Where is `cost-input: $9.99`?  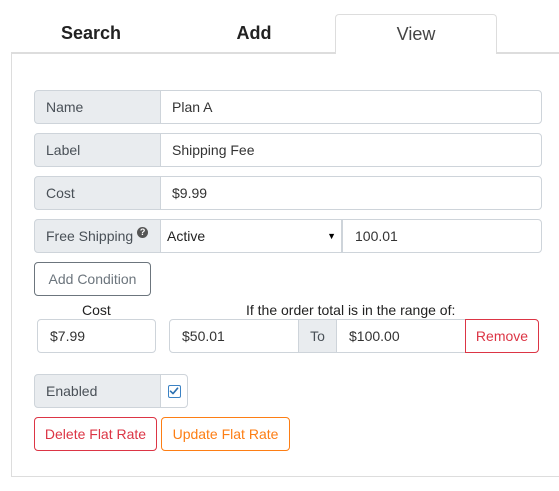
cost-input: $9.99 is located at coordinates (351, 193).